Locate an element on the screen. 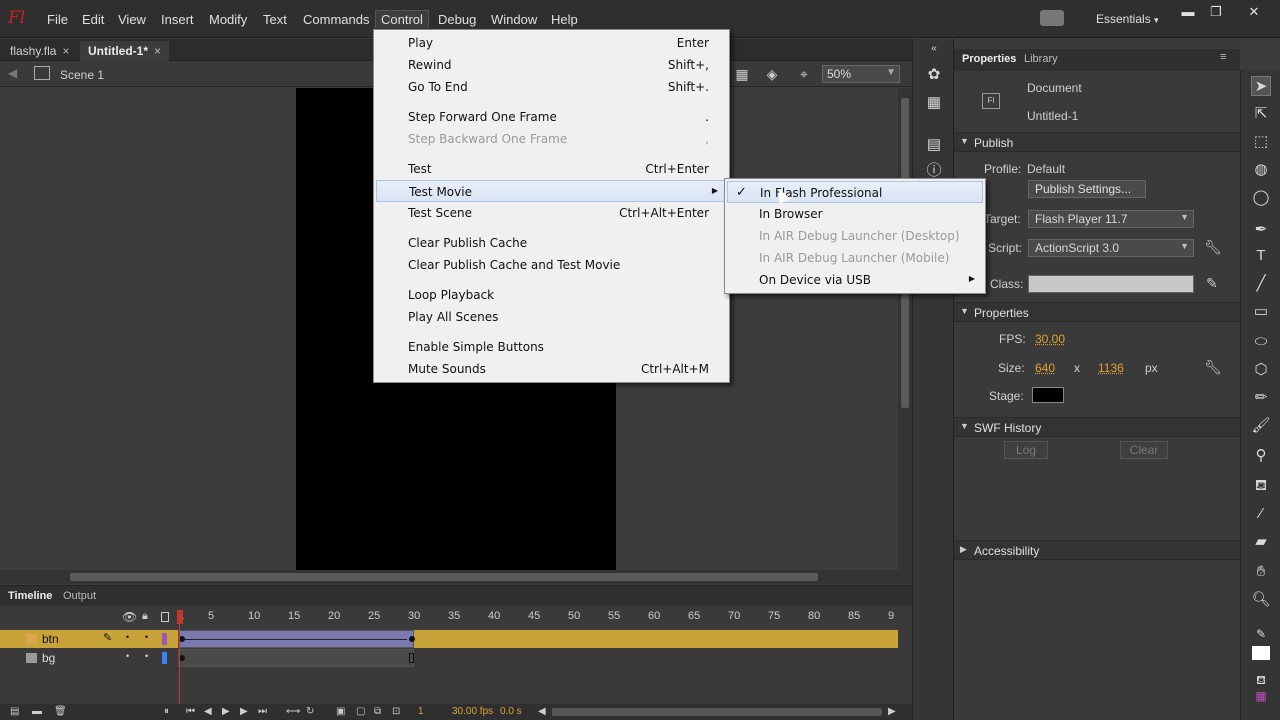  menu-edit: Edit is located at coordinates (93, 19).